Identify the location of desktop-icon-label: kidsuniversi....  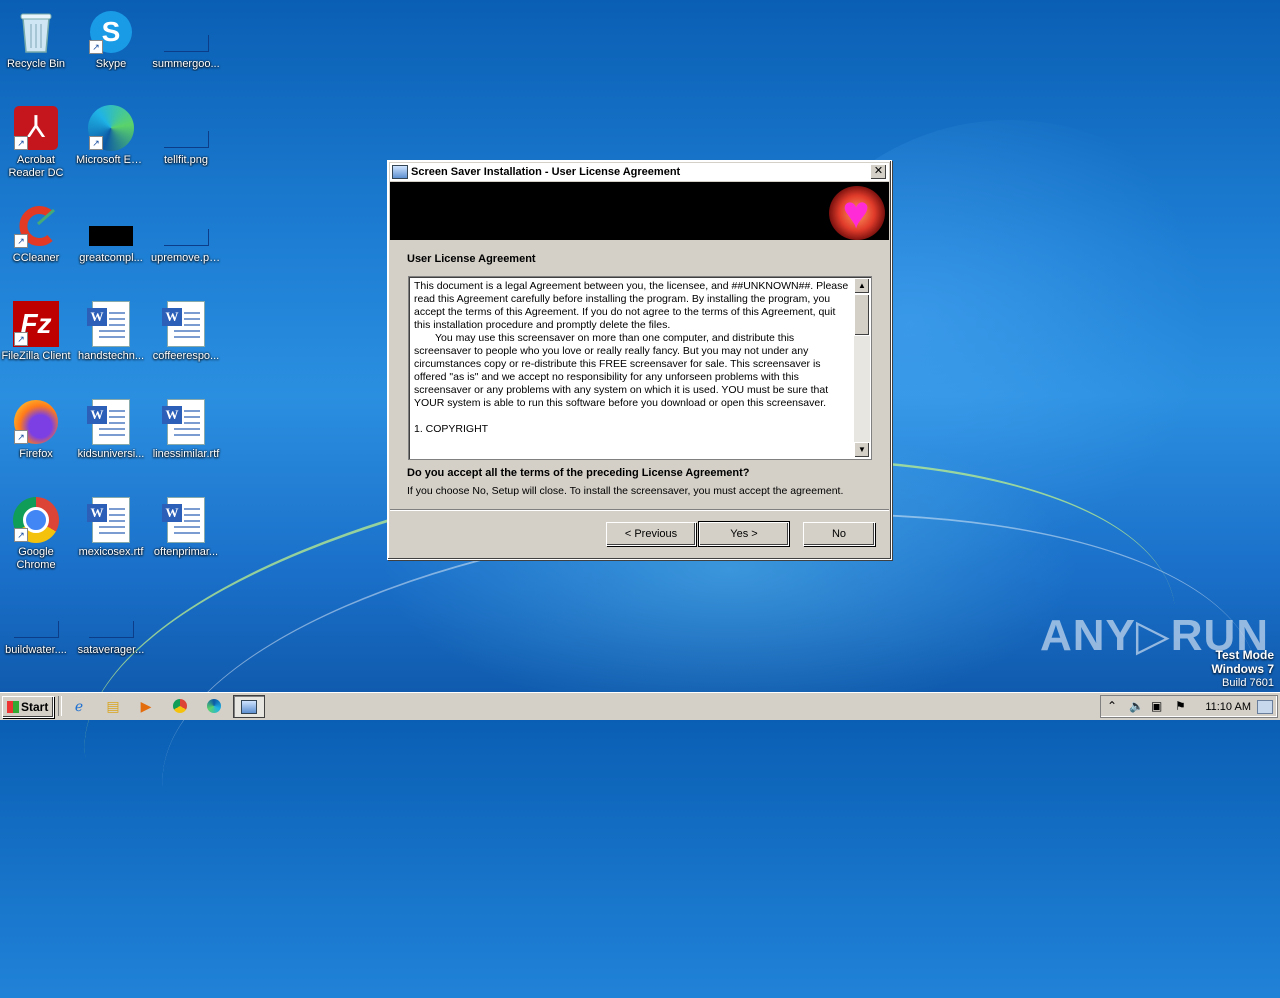
(111, 454).